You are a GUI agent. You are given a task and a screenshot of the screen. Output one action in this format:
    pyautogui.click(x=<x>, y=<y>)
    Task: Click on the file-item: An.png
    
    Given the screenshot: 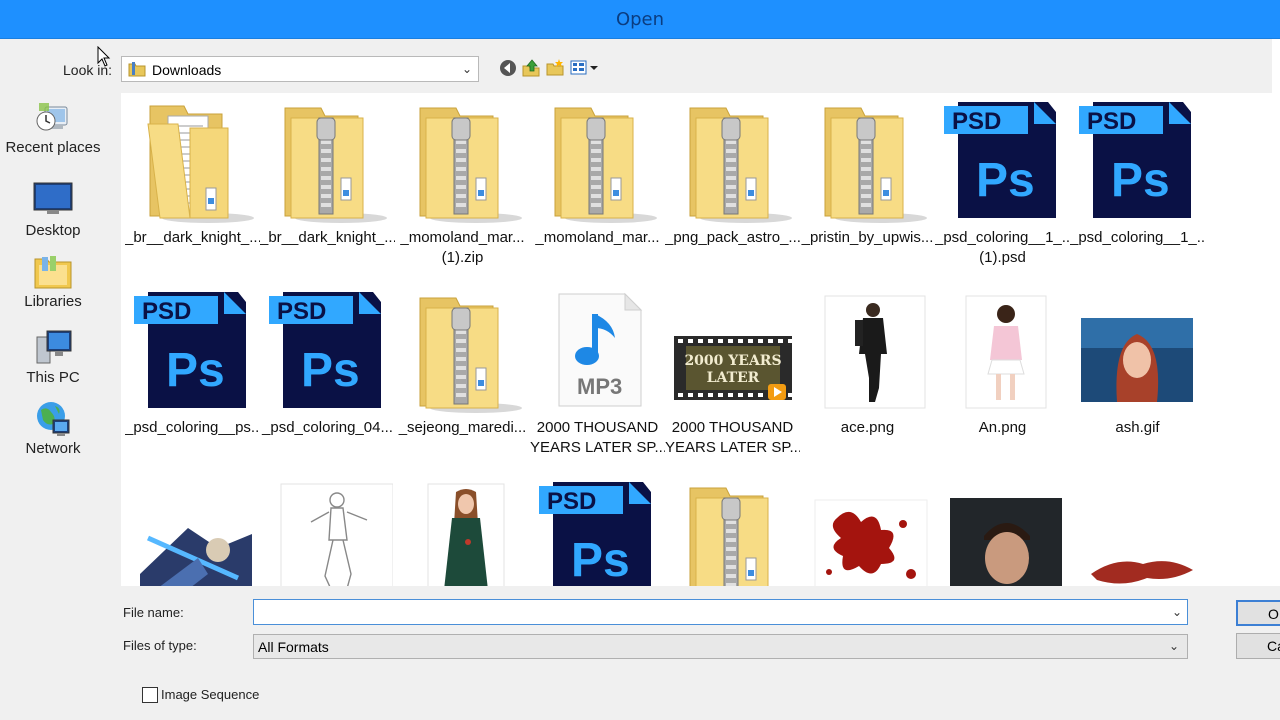 What is the action you would take?
    pyautogui.click(x=1002, y=363)
    